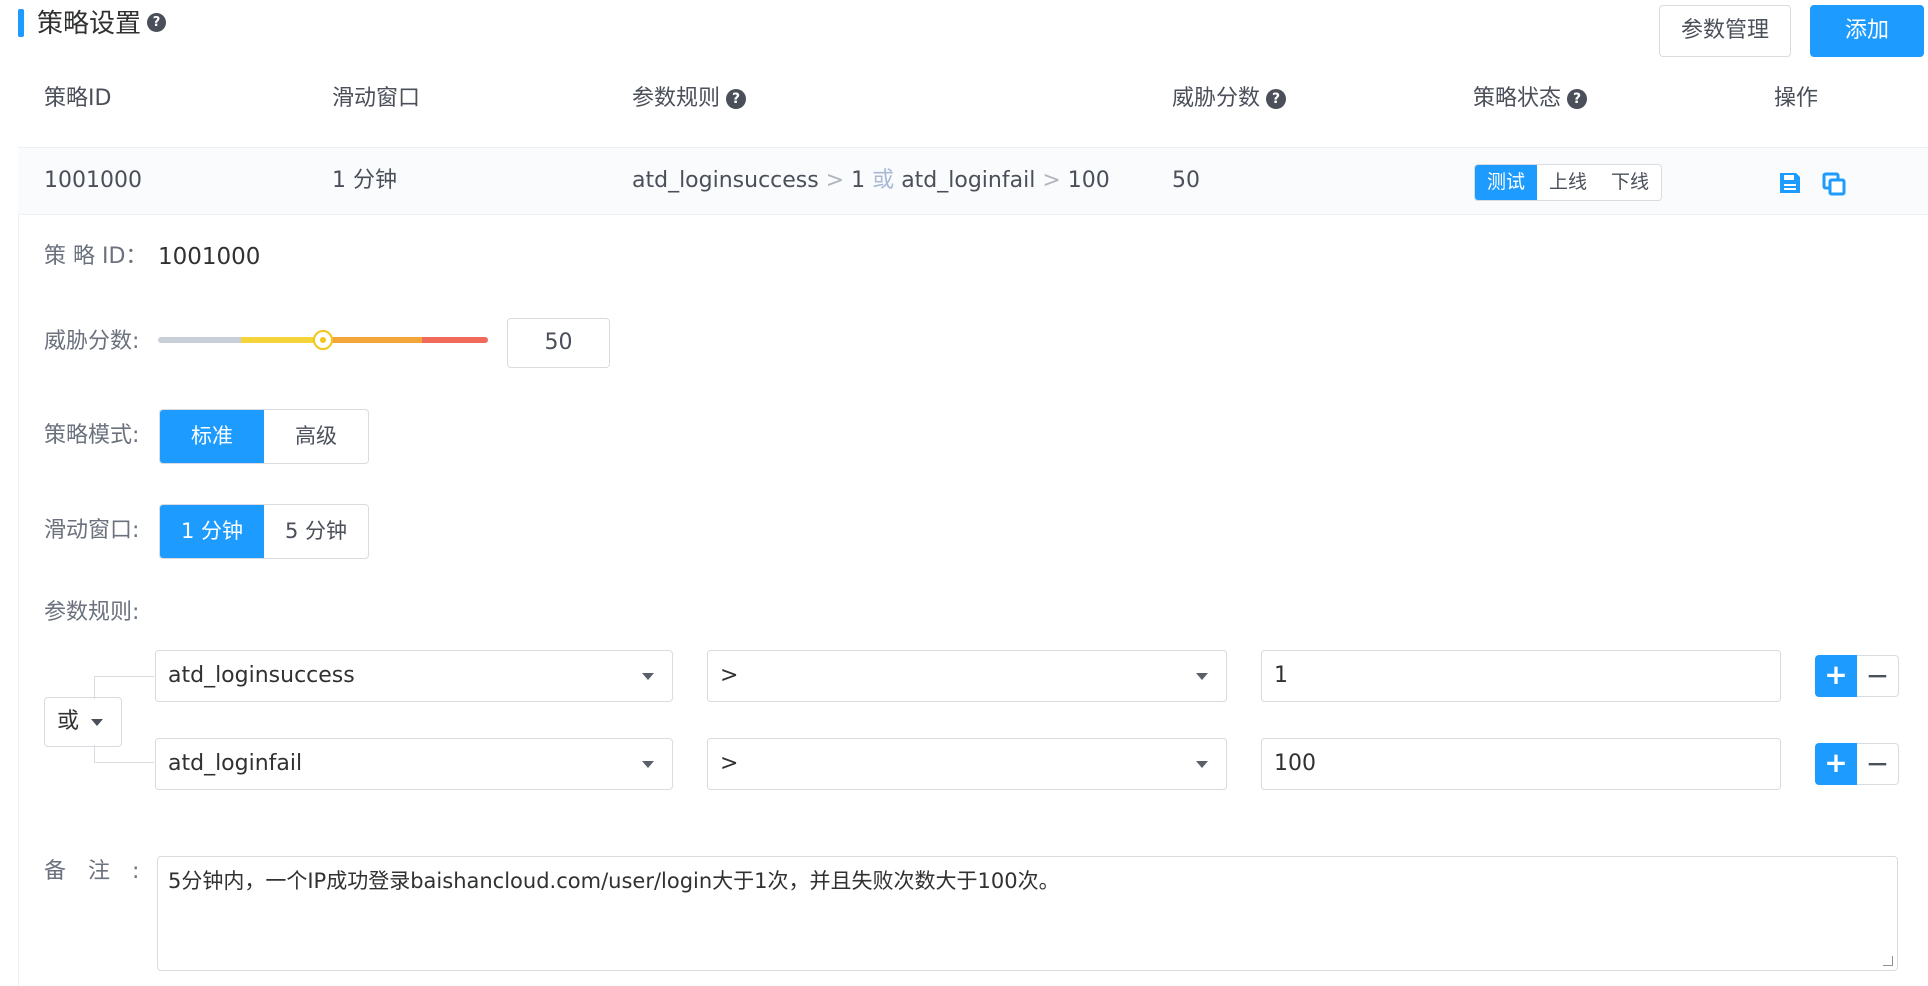 This screenshot has height=986, width=1928. What do you see at coordinates (124, 754) in the screenshot?
I see `rule-bracket-bottom` at bounding box center [124, 754].